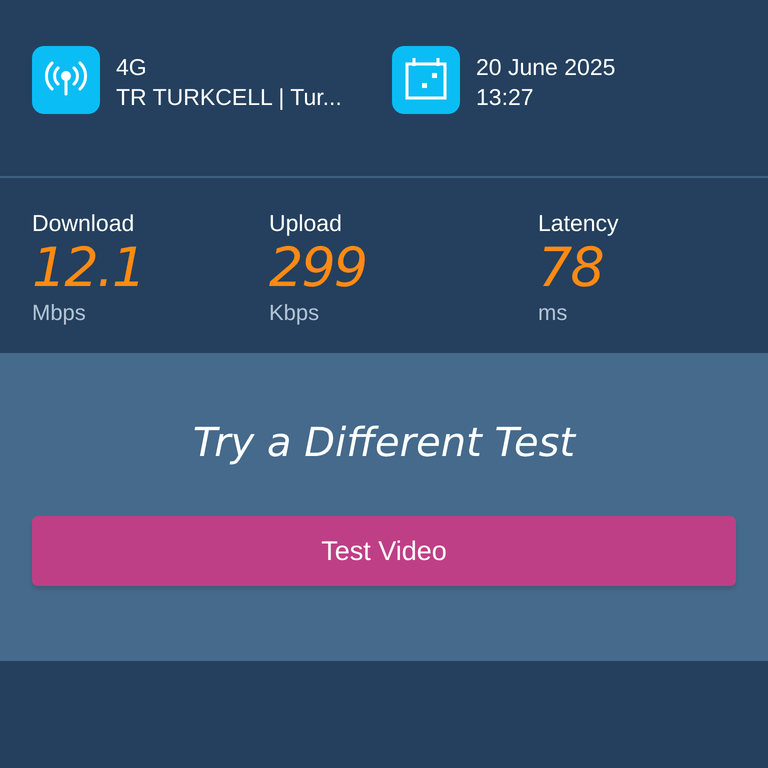  What do you see at coordinates (305, 223) in the screenshot?
I see `metric-label: Upload` at bounding box center [305, 223].